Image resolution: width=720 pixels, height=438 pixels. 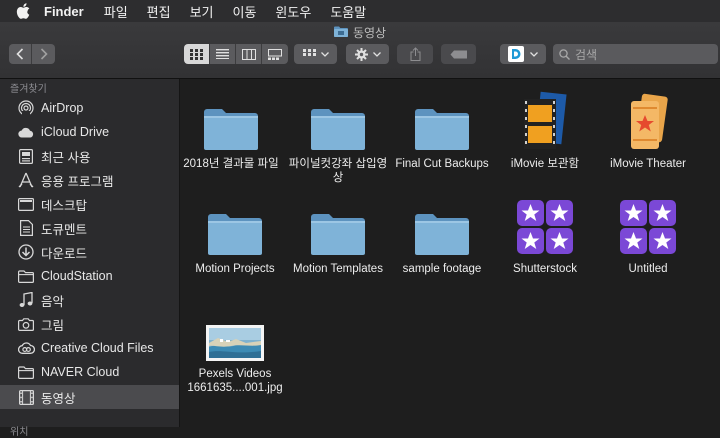 I want to click on chevron-right-icon, so click(x=44, y=54).